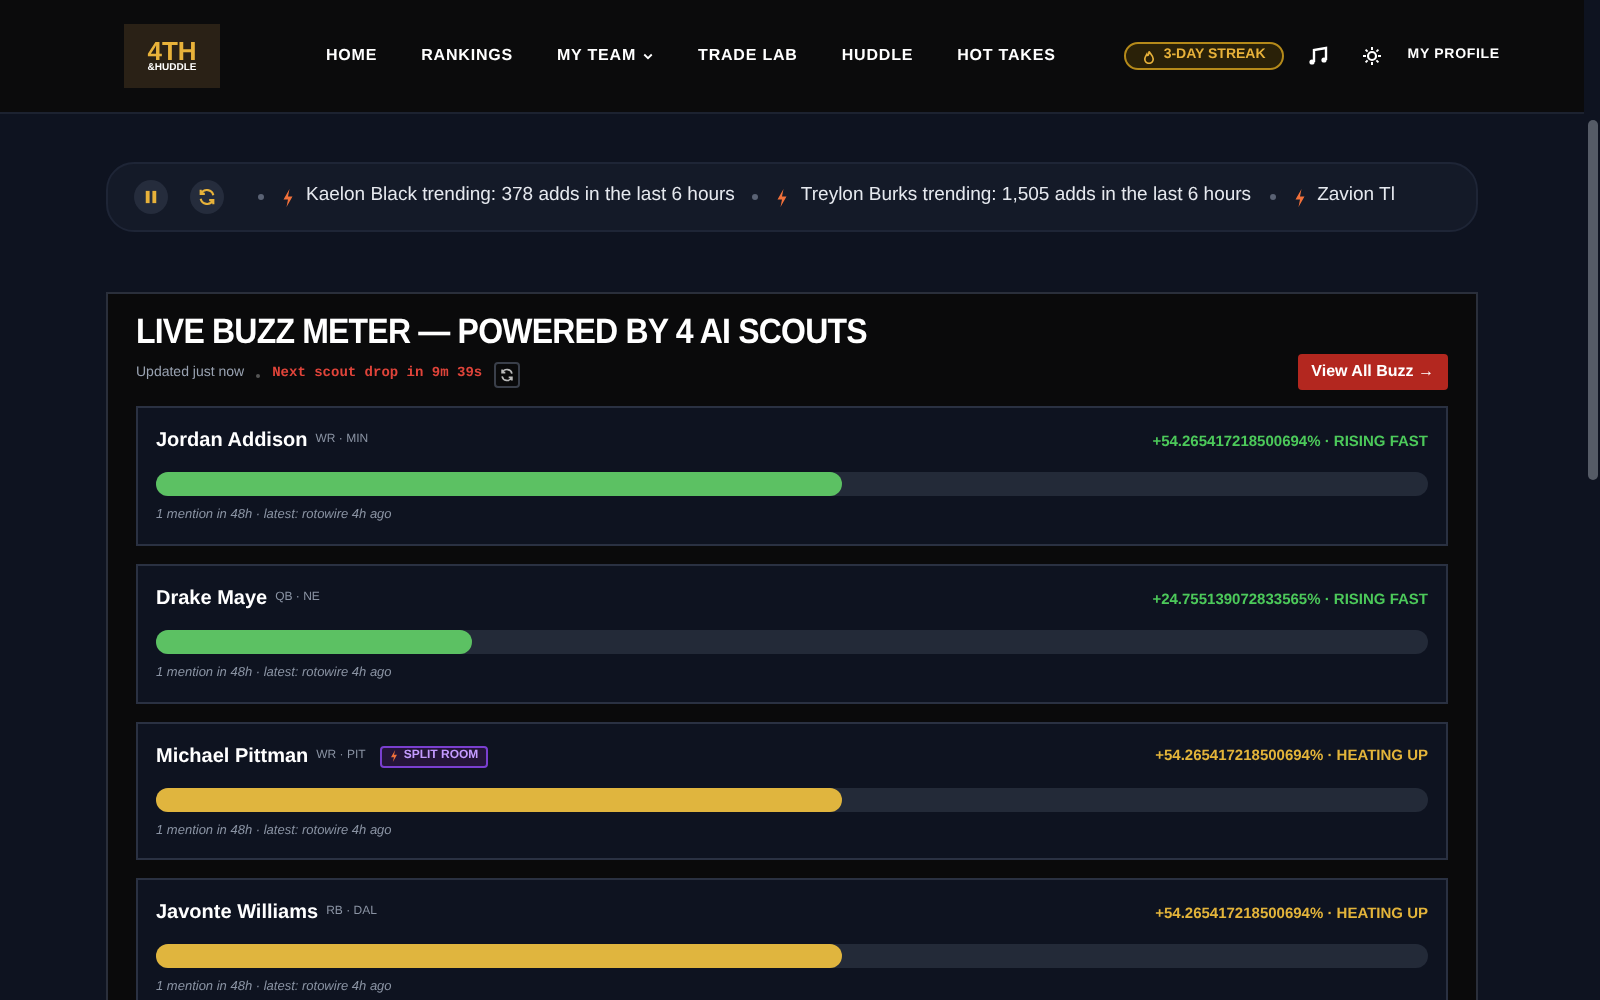 The height and width of the screenshot is (1000, 1600). What do you see at coordinates (605, 56) in the screenshot?
I see `nav-link: MY TEAM` at bounding box center [605, 56].